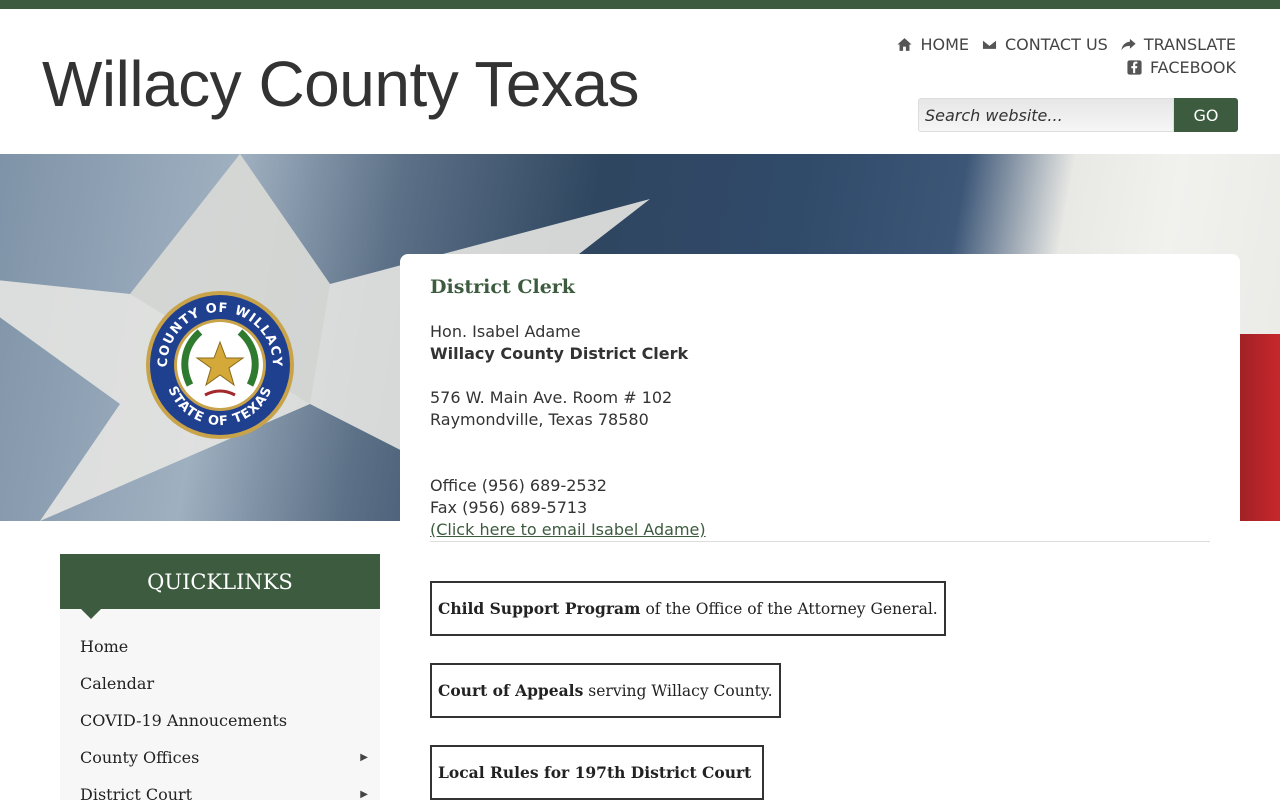 Image resolution: width=1280 pixels, height=800 pixels. Describe the element at coordinates (1056, 44) in the screenshot. I see `nav-contact-label: CONTACT US` at that location.